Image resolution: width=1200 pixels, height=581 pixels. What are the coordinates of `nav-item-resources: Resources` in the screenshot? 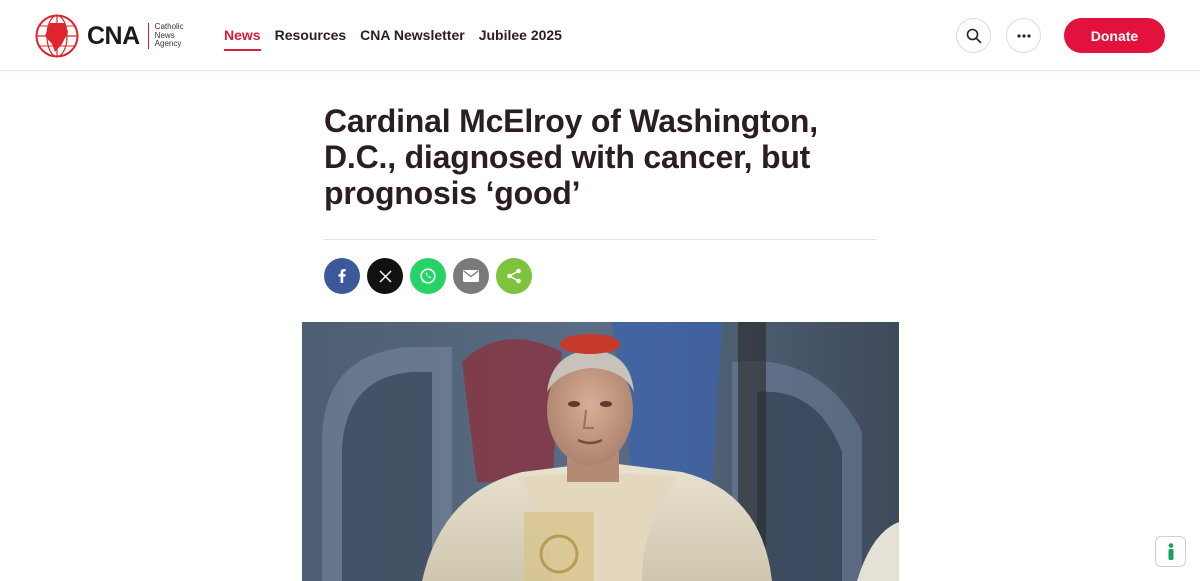 It's located at (311, 39).